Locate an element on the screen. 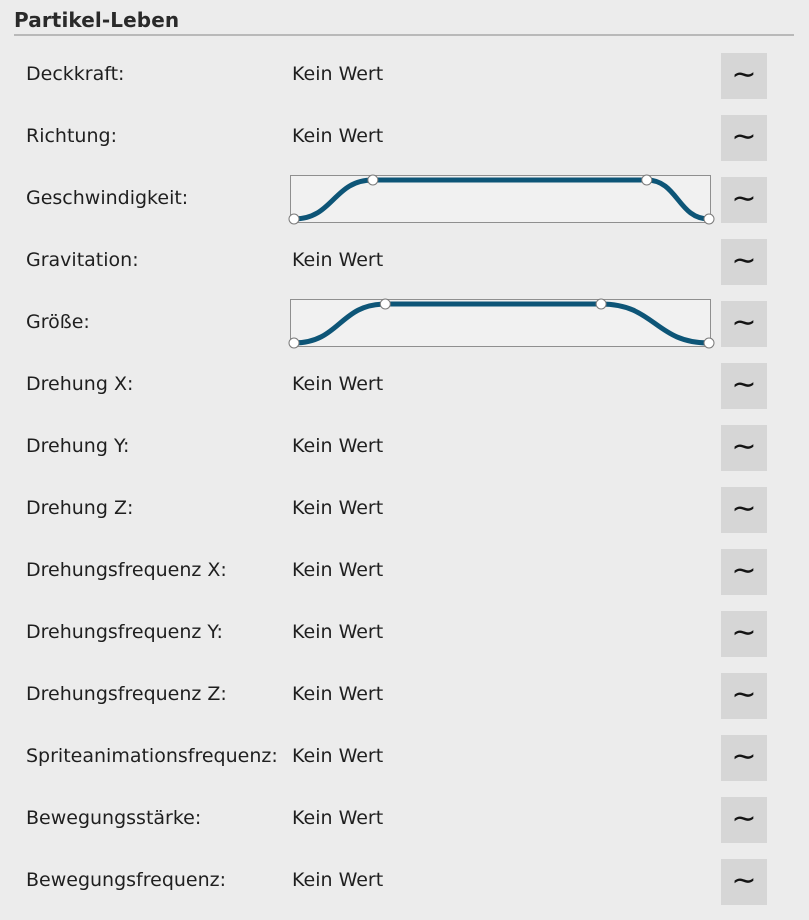  size-curve-preview is located at coordinates (501, 323).